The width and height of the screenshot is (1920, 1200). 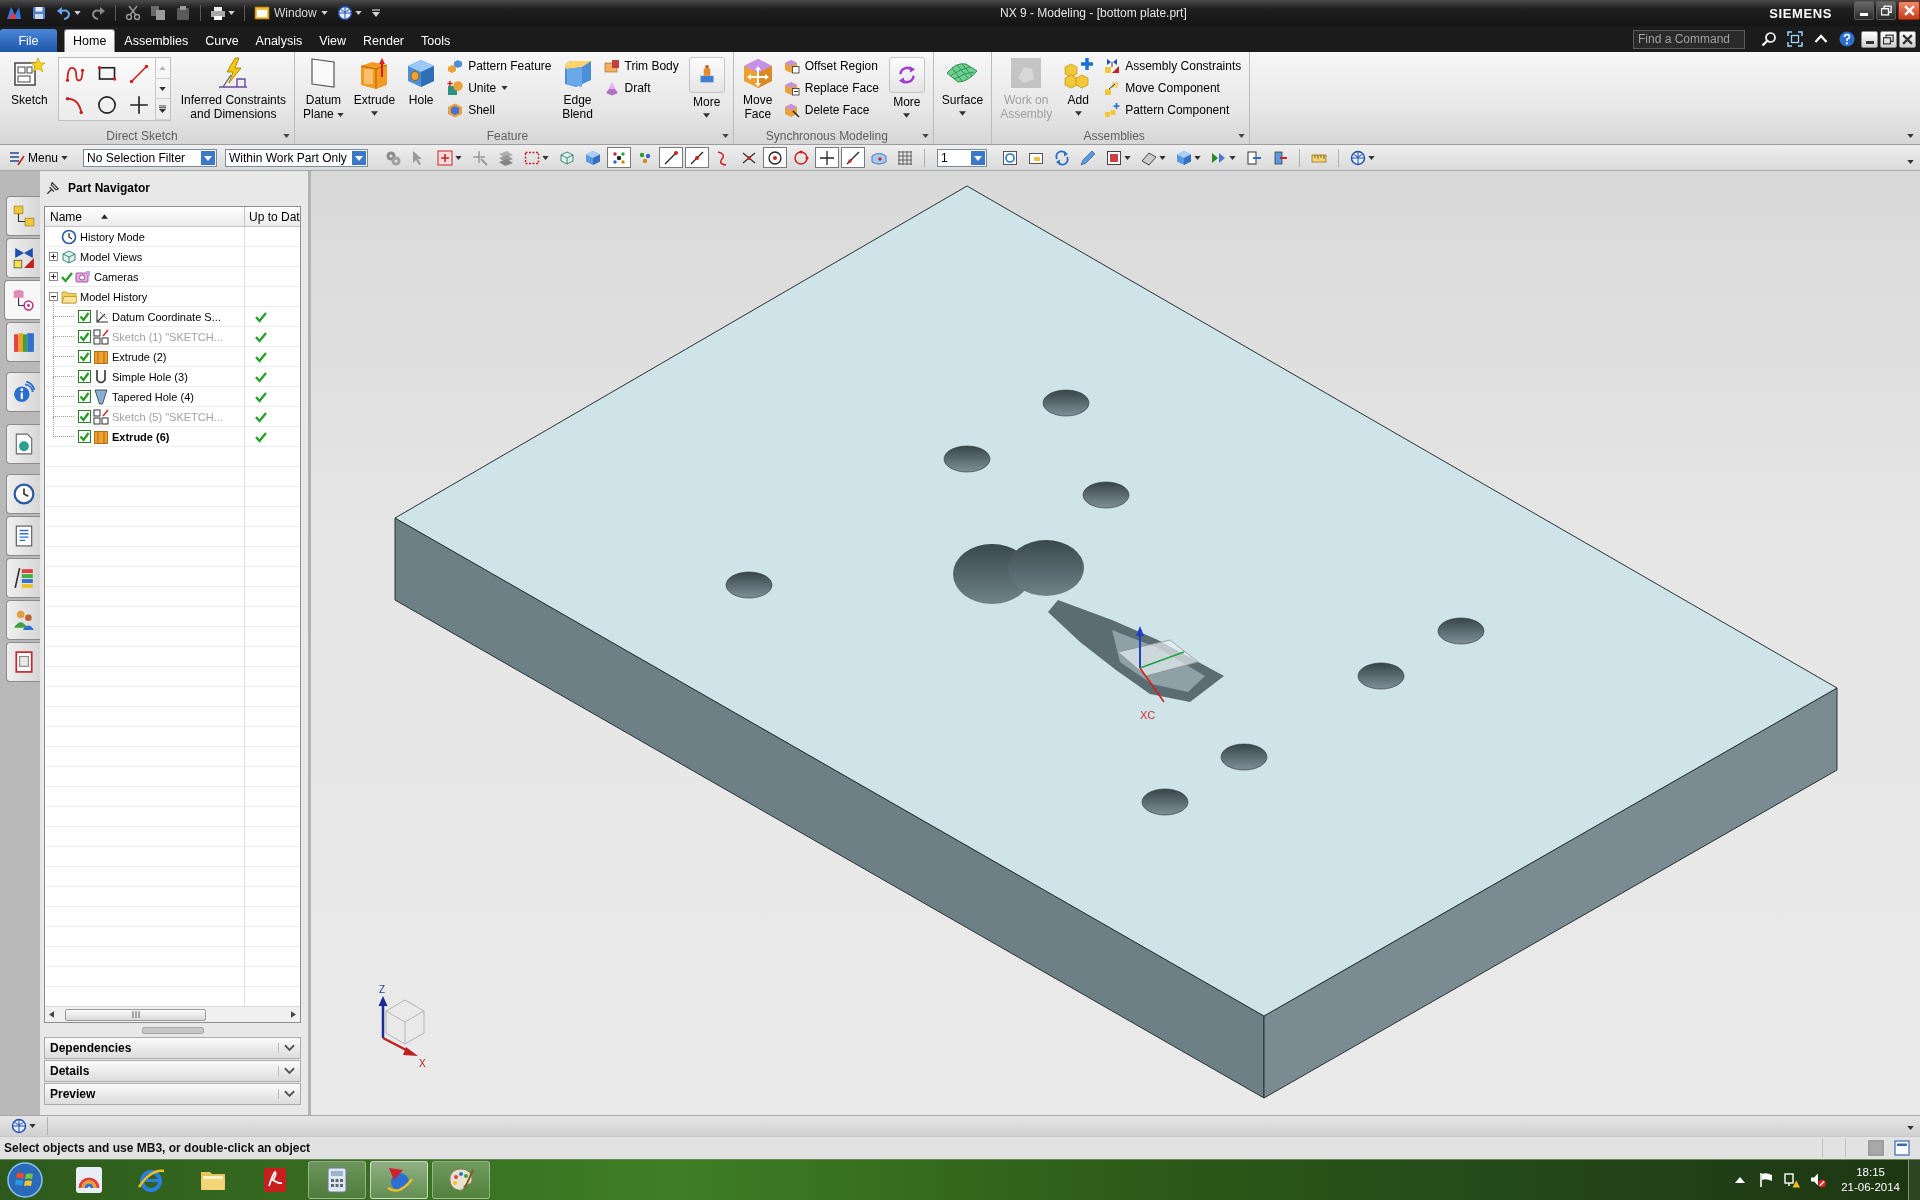 What do you see at coordinates (1689, 39) in the screenshot?
I see `command-finder-field: Find a Command` at bounding box center [1689, 39].